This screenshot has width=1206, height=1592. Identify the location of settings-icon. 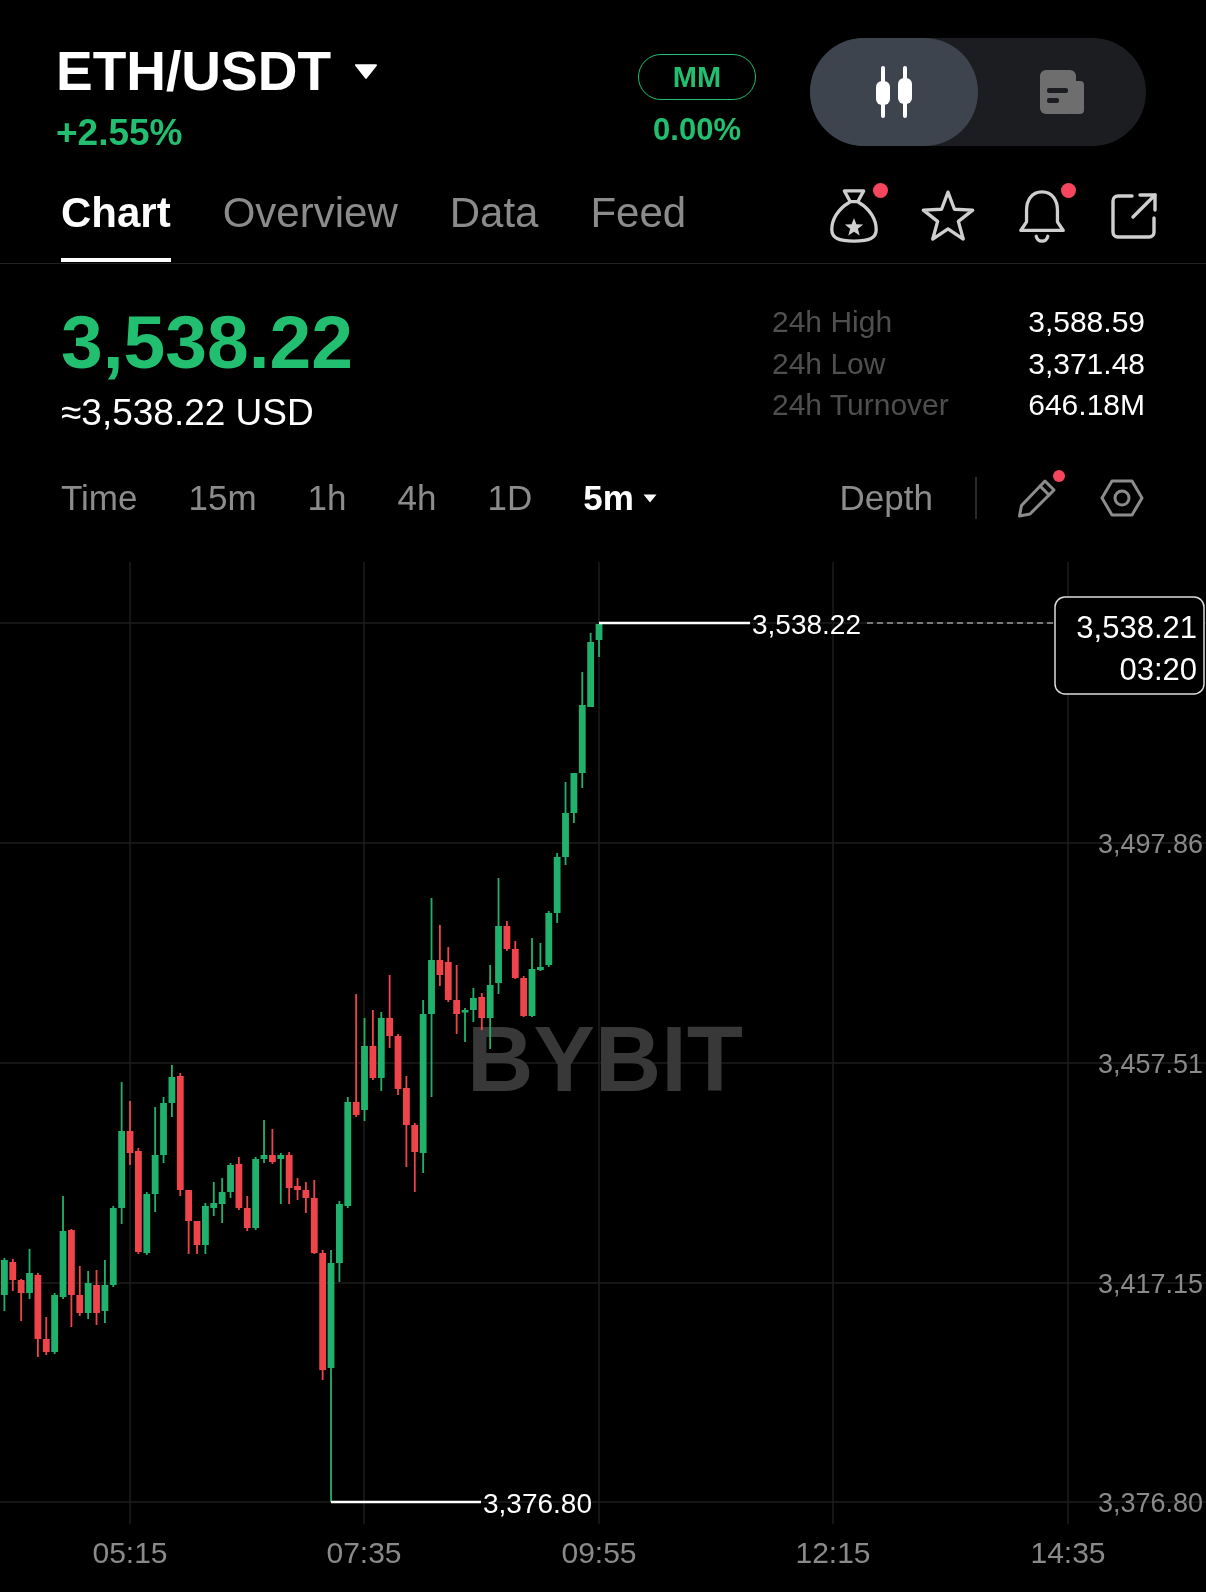
(1122, 498).